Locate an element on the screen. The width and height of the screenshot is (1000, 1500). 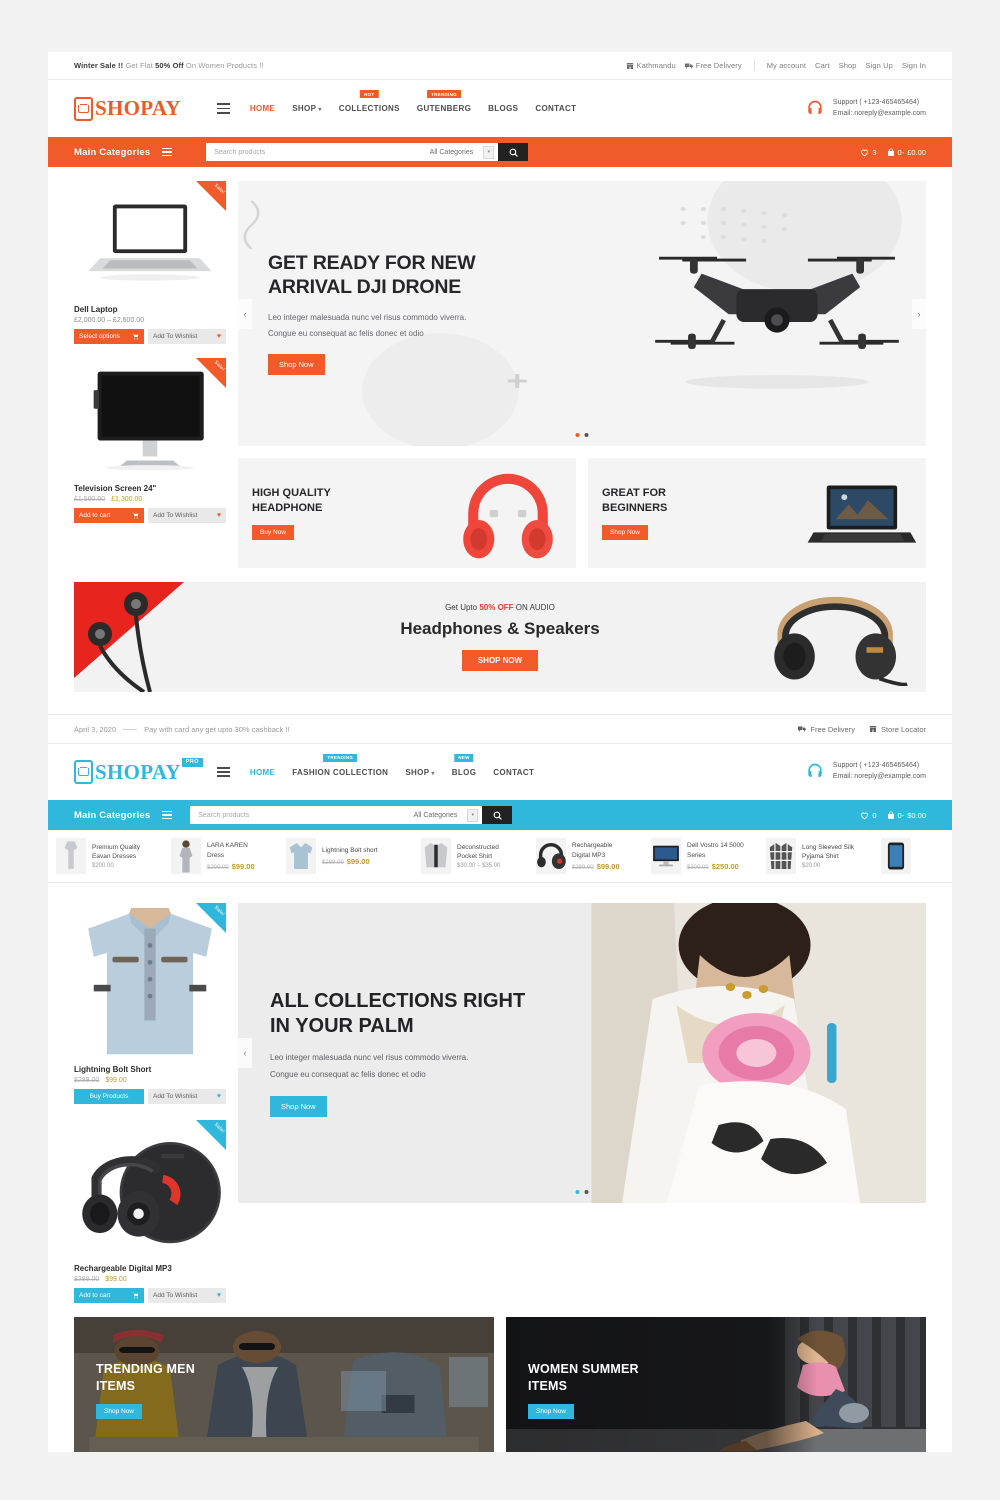
shopping-cart-logo-icon is located at coordinates (83, 772).